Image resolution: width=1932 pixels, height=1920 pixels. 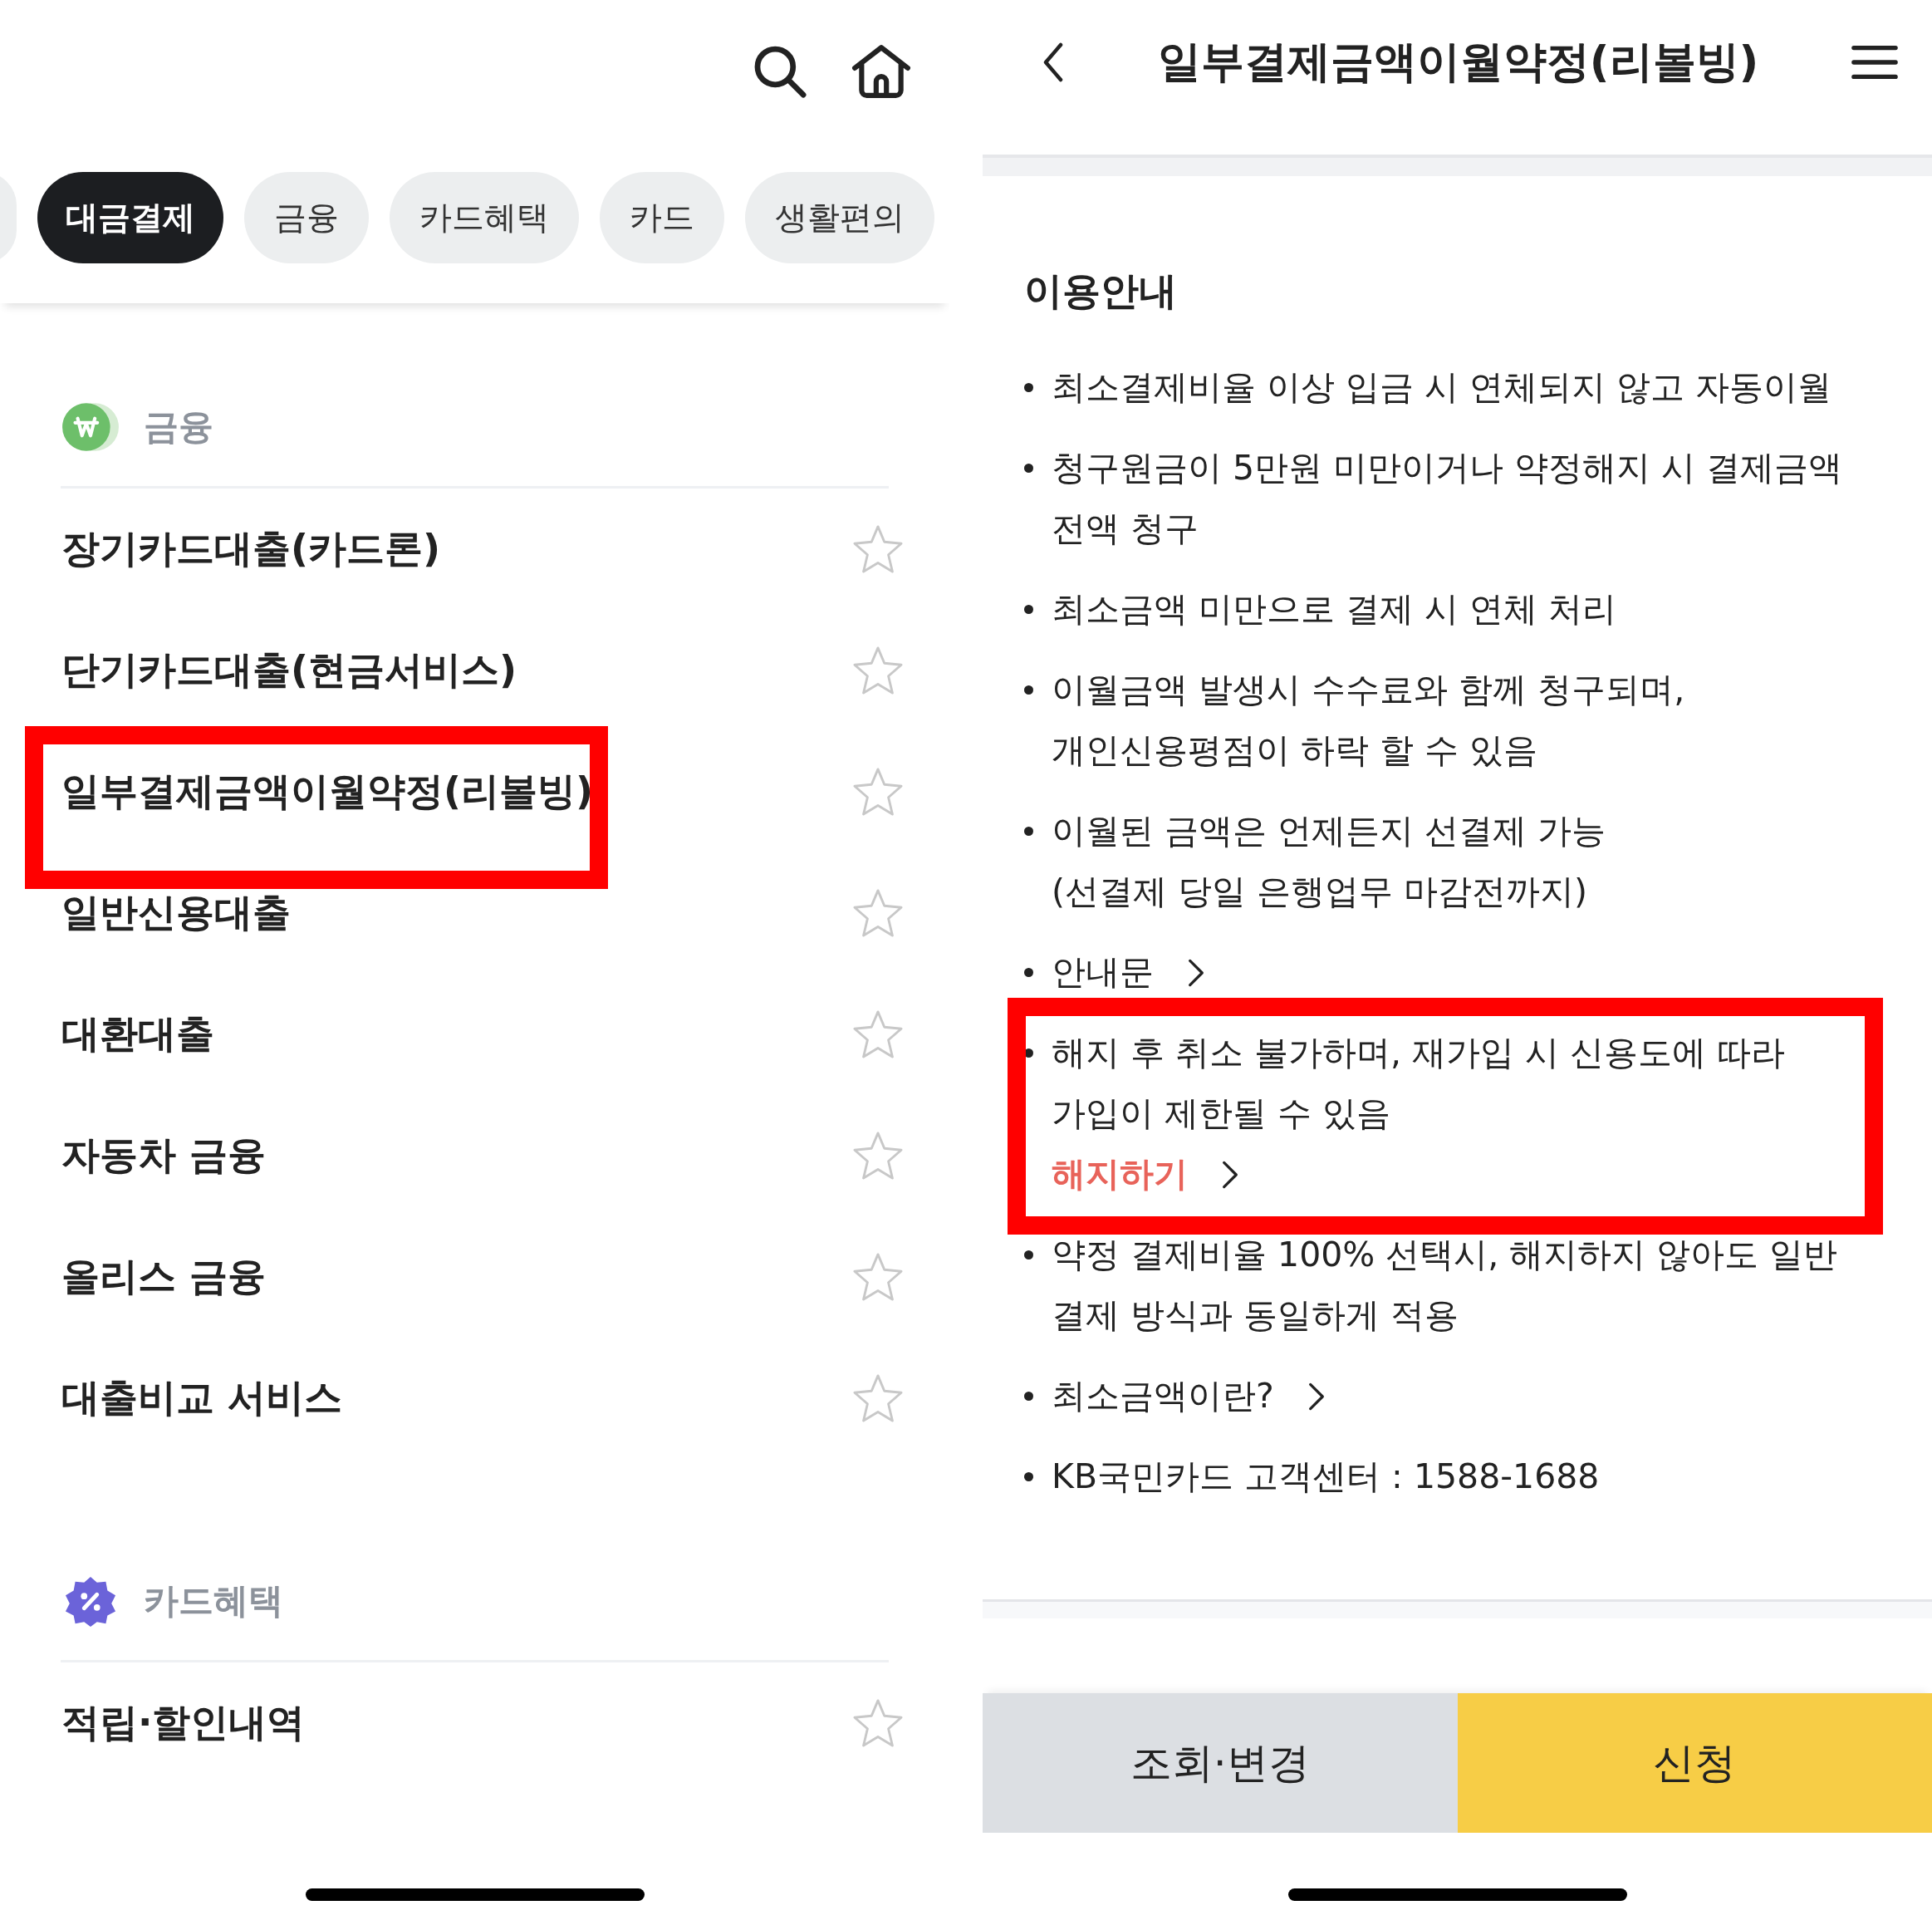 What do you see at coordinates (137, 1034) in the screenshot?
I see `menu-item: 대환대출` at bounding box center [137, 1034].